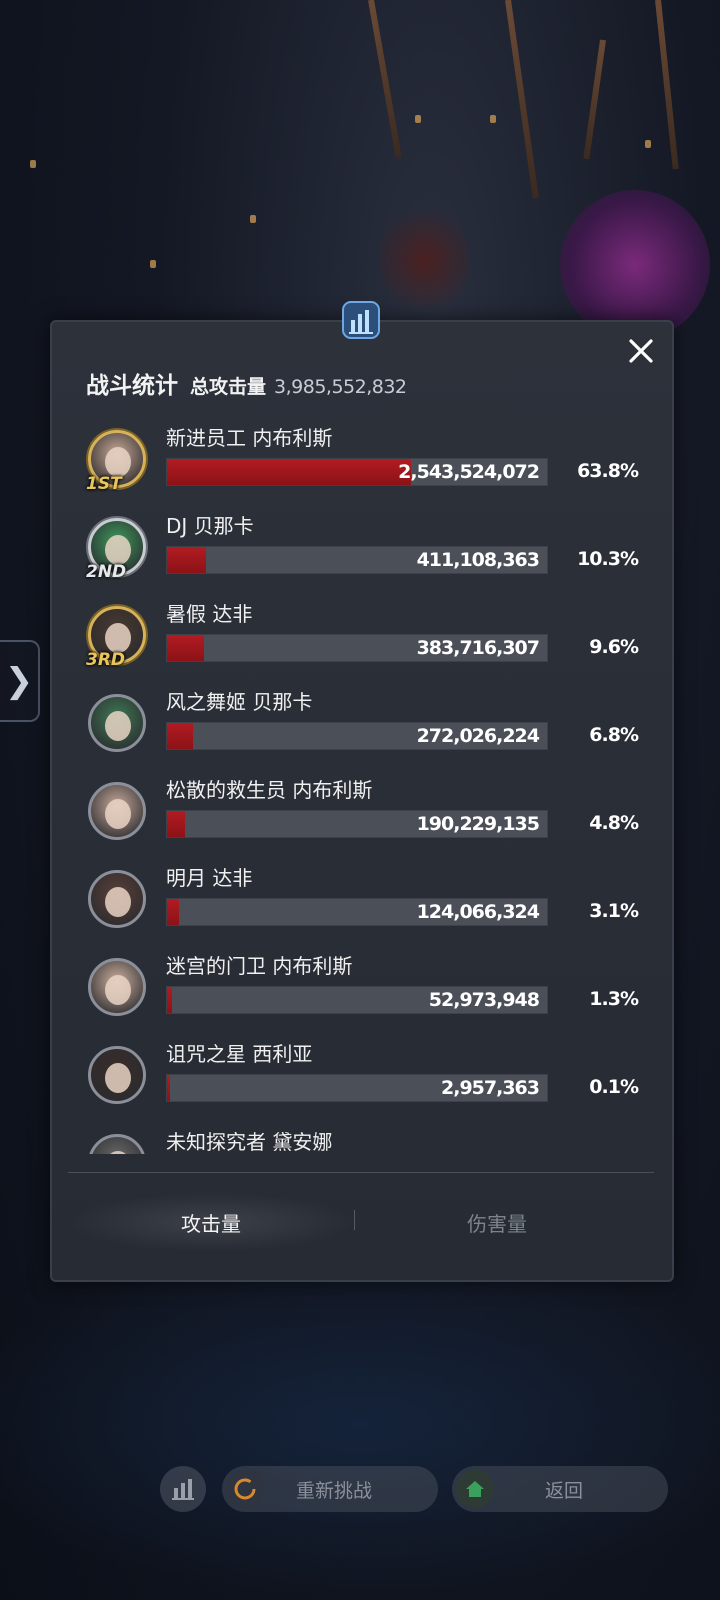 Image resolution: width=720 pixels, height=1600 pixels. Describe the element at coordinates (361, 1172) in the screenshot. I see `divider` at that location.